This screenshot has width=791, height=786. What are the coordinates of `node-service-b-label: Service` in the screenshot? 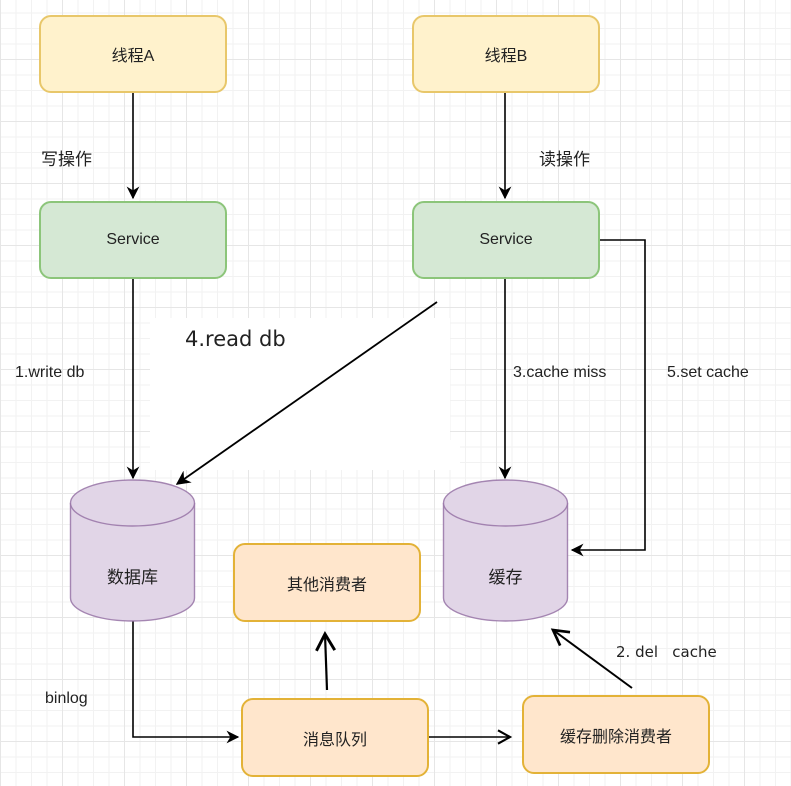 It's located at (506, 239).